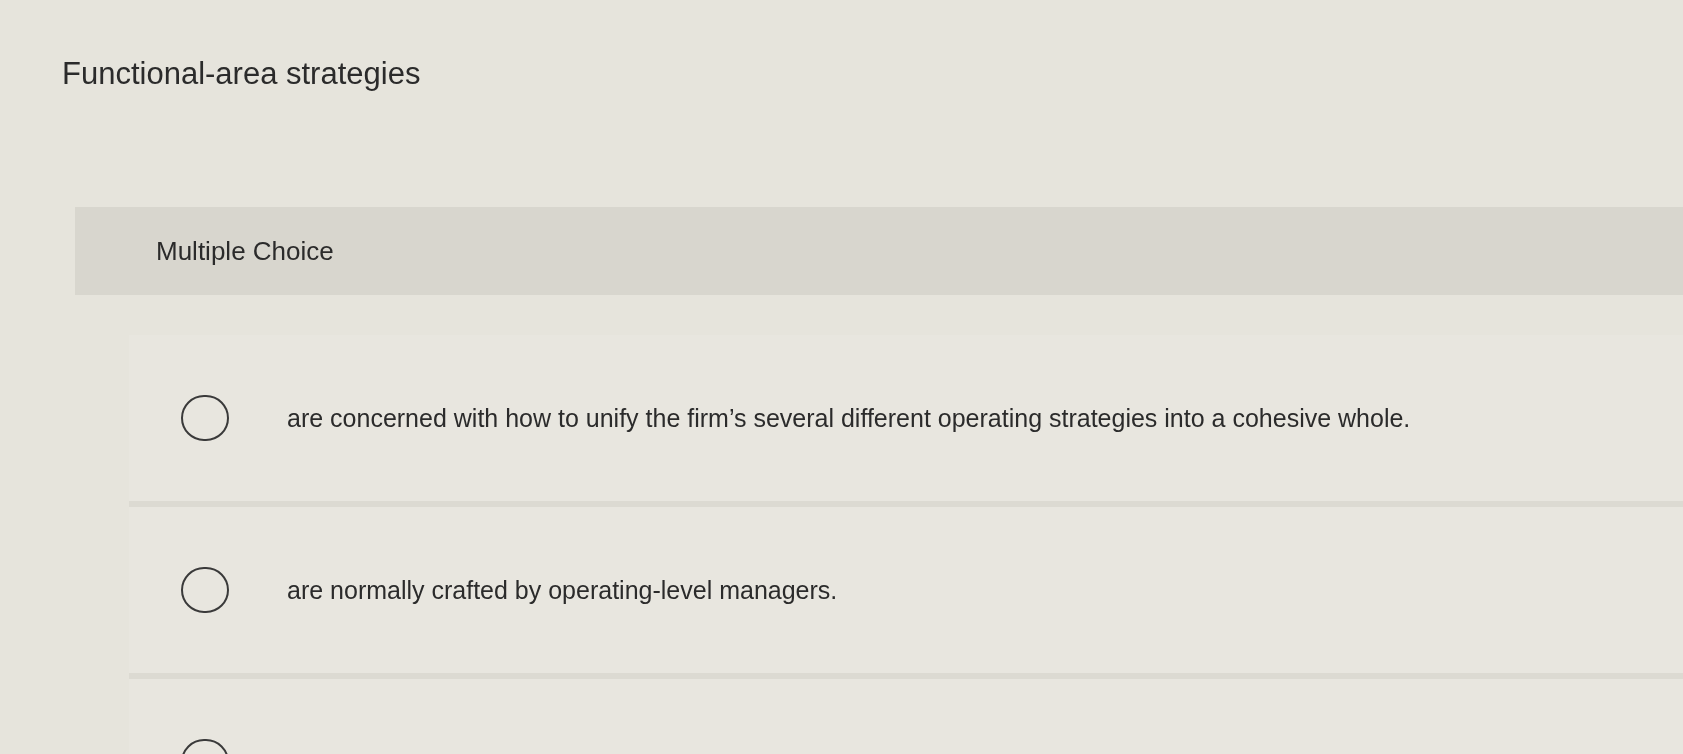  Describe the element at coordinates (241, 74) in the screenshot. I see `question-title: Functional-area strategies` at that location.